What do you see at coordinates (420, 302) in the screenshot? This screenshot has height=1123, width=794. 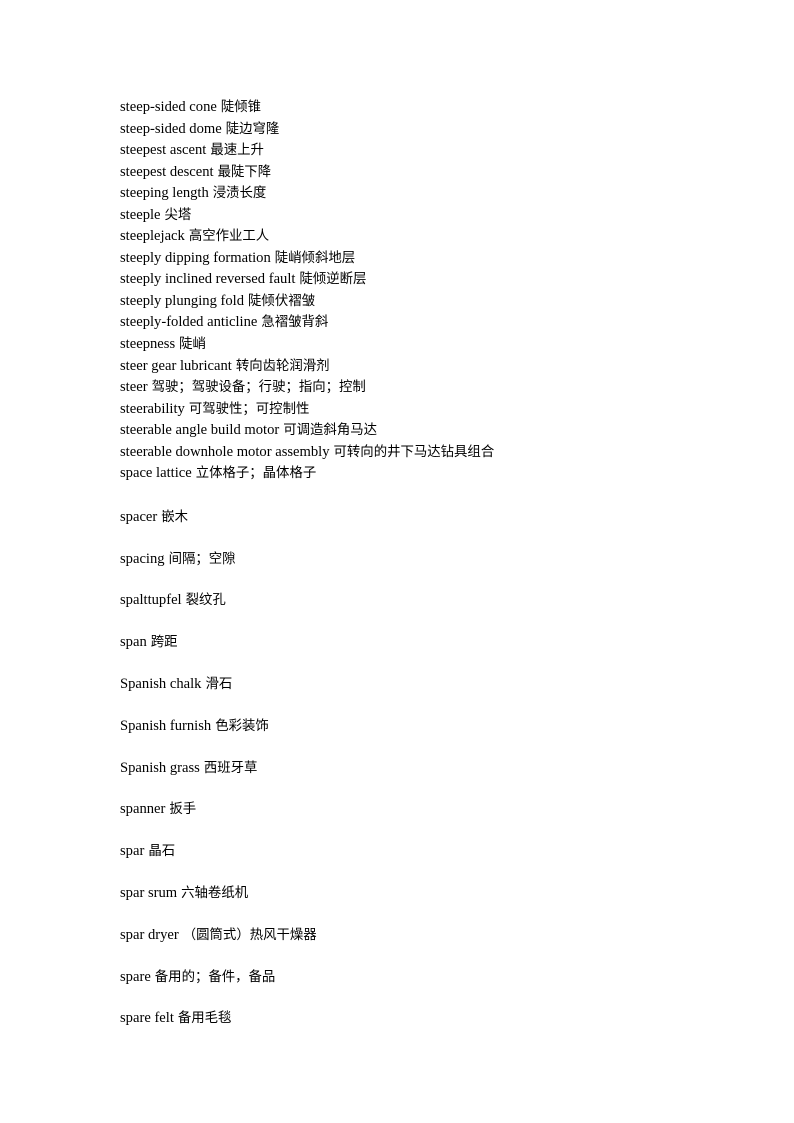 I see `glossary-entry: steeply plunging fold 陡倾伏褶皱` at bounding box center [420, 302].